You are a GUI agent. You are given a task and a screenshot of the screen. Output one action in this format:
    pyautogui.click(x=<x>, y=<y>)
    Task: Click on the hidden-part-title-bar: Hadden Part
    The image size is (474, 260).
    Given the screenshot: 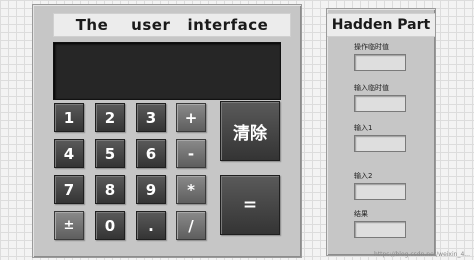 What is the action you would take?
    pyautogui.click(x=381, y=25)
    